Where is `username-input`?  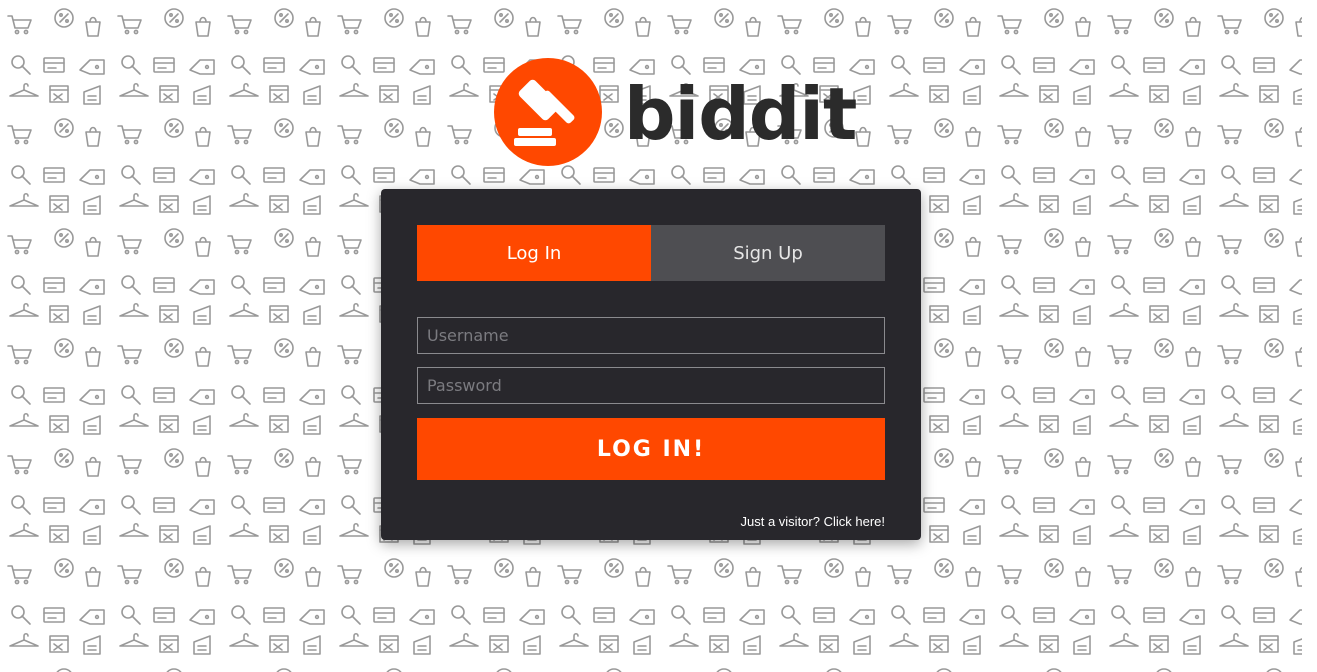
username-input is located at coordinates (651, 335).